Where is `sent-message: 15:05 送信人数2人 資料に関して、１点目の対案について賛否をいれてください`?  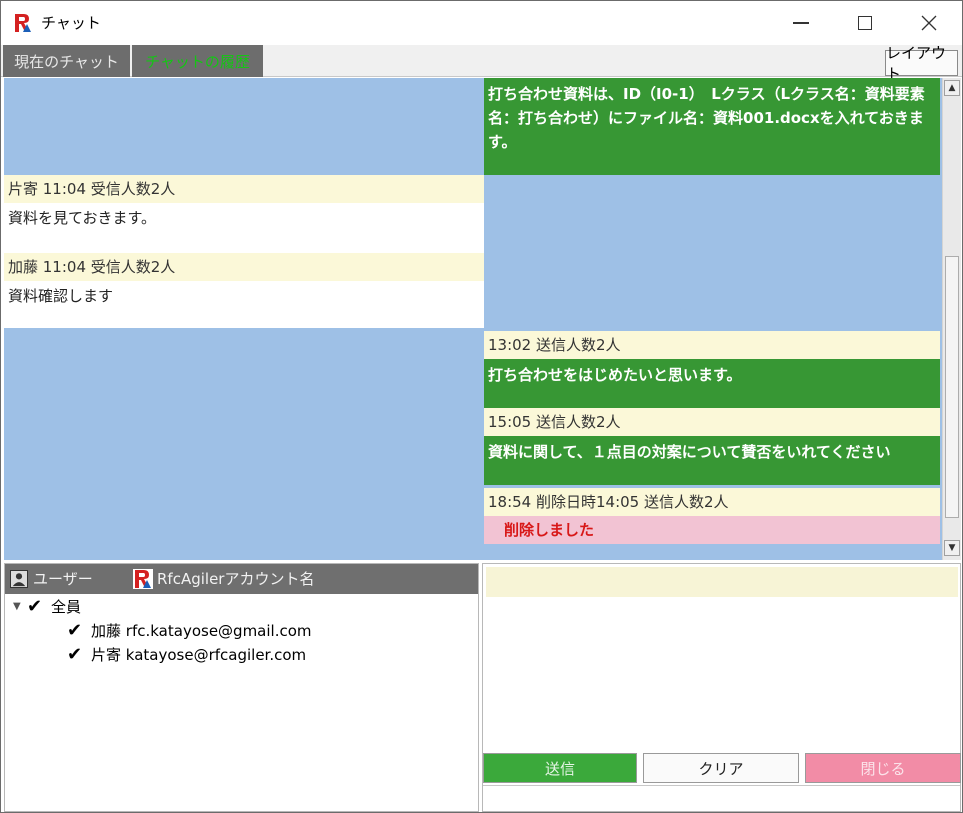
sent-message: 15:05 送信人数2人 資料に関して、１点目の対案について賛否をいれてください is located at coordinates (712, 446).